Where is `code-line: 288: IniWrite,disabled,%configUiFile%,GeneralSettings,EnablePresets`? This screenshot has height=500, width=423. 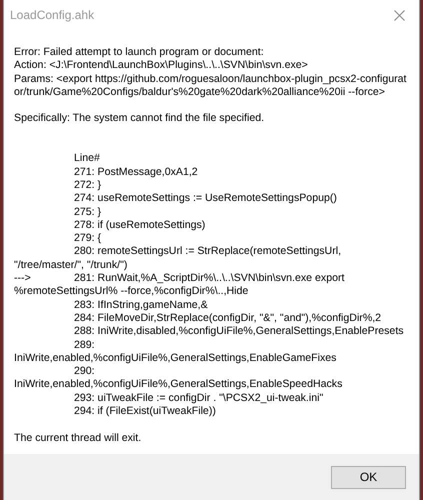
code-line: 288: IniWrite,disabled,%configUiFile%,GeneralSettings,EnablePresets is located at coordinates (239, 331).